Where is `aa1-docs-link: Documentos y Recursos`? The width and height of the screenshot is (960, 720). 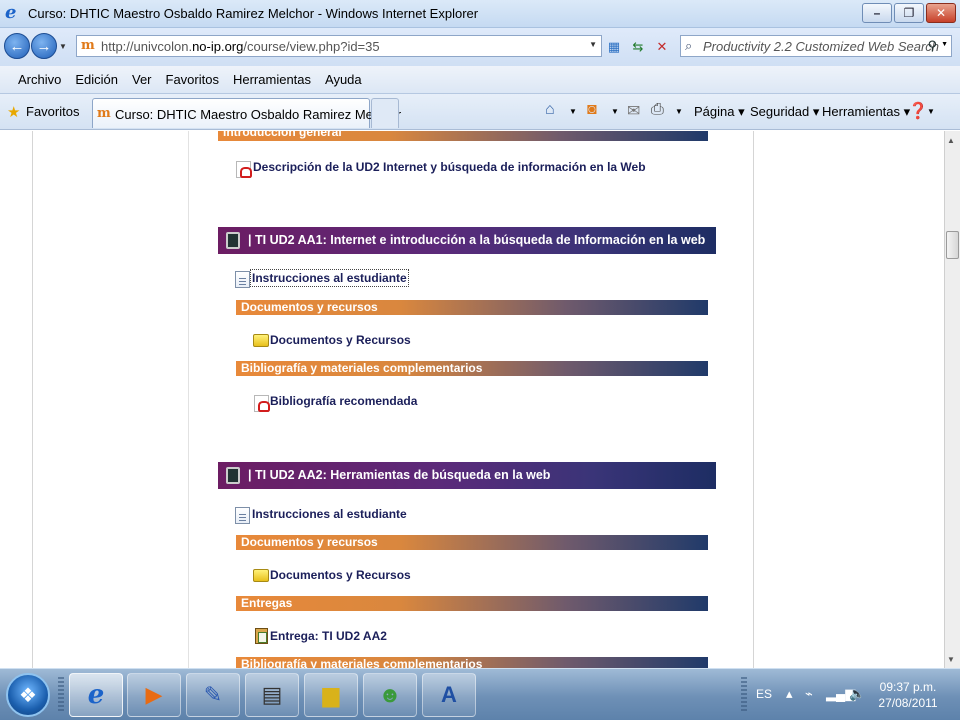 aa1-docs-link: Documentos y Recursos is located at coordinates (340, 340).